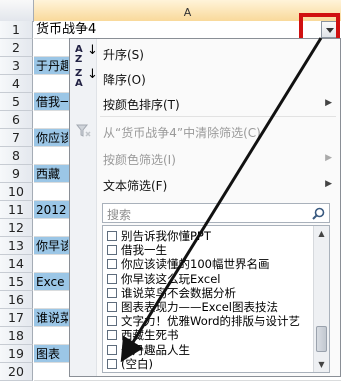  I want to click on cell-text: 借我一, so click(52, 102).